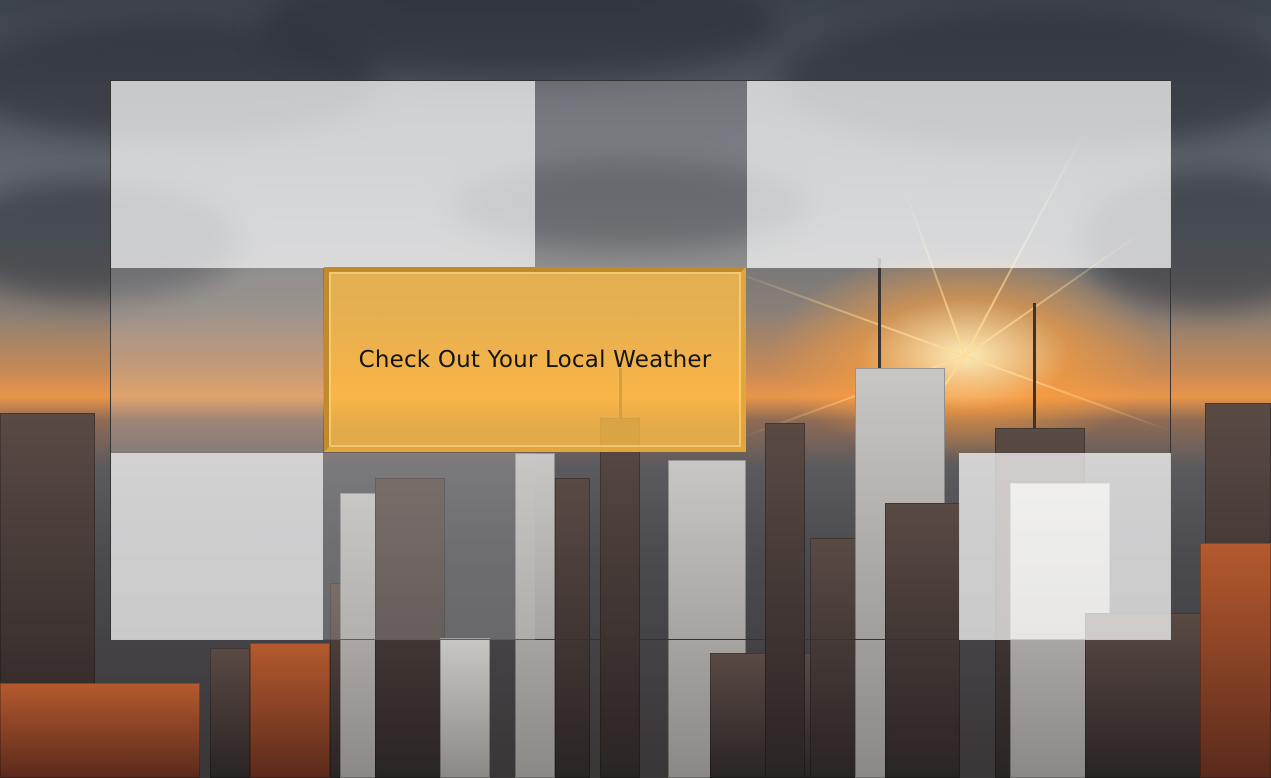 The image size is (1271, 778). I want to click on local-weather-button: Check Out Your Local Weather, so click(535, 359).